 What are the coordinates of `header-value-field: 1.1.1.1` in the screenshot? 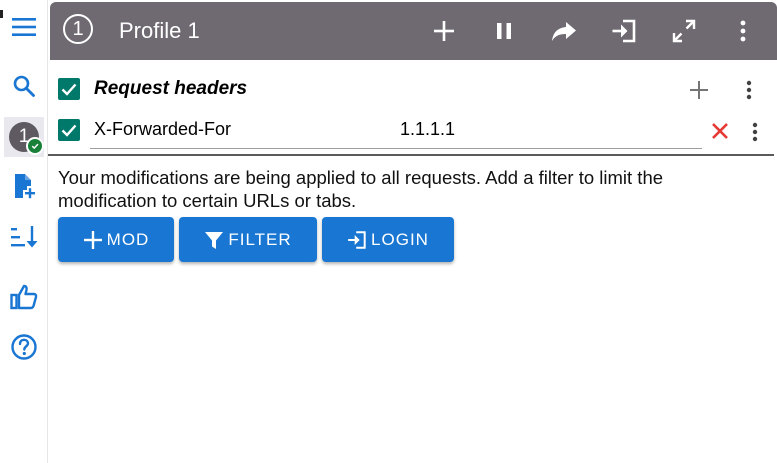 It's located at (427, 129).